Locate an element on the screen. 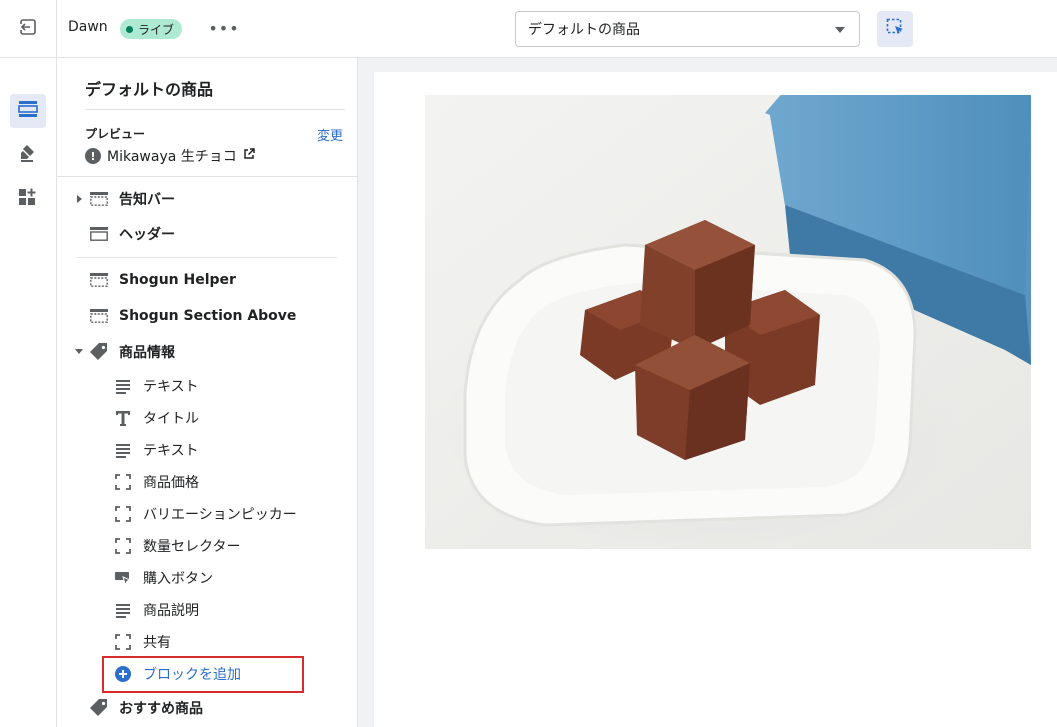 This screenshot has width=1057, height=727. apps-icon is located at coordinates (28, 199).